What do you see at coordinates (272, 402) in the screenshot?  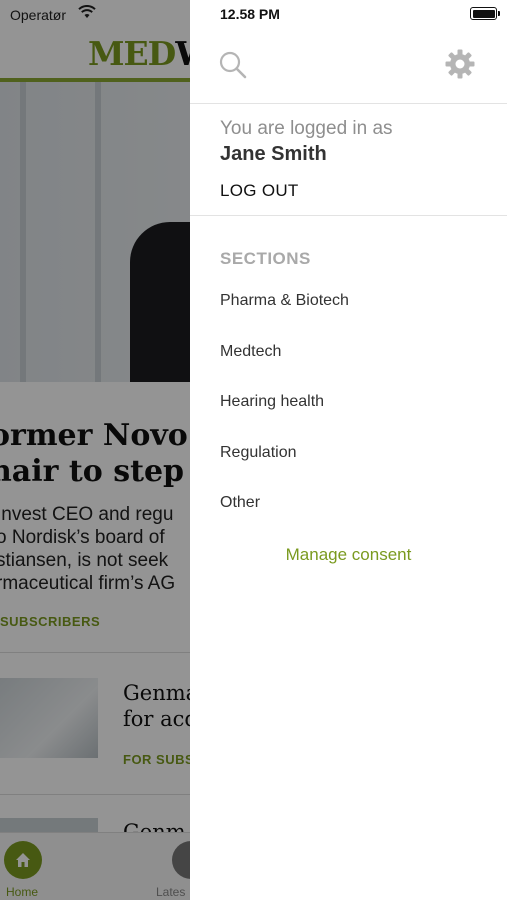 I see `section-item-hearing-health: Hearing health` at bounding box center [272, 402].